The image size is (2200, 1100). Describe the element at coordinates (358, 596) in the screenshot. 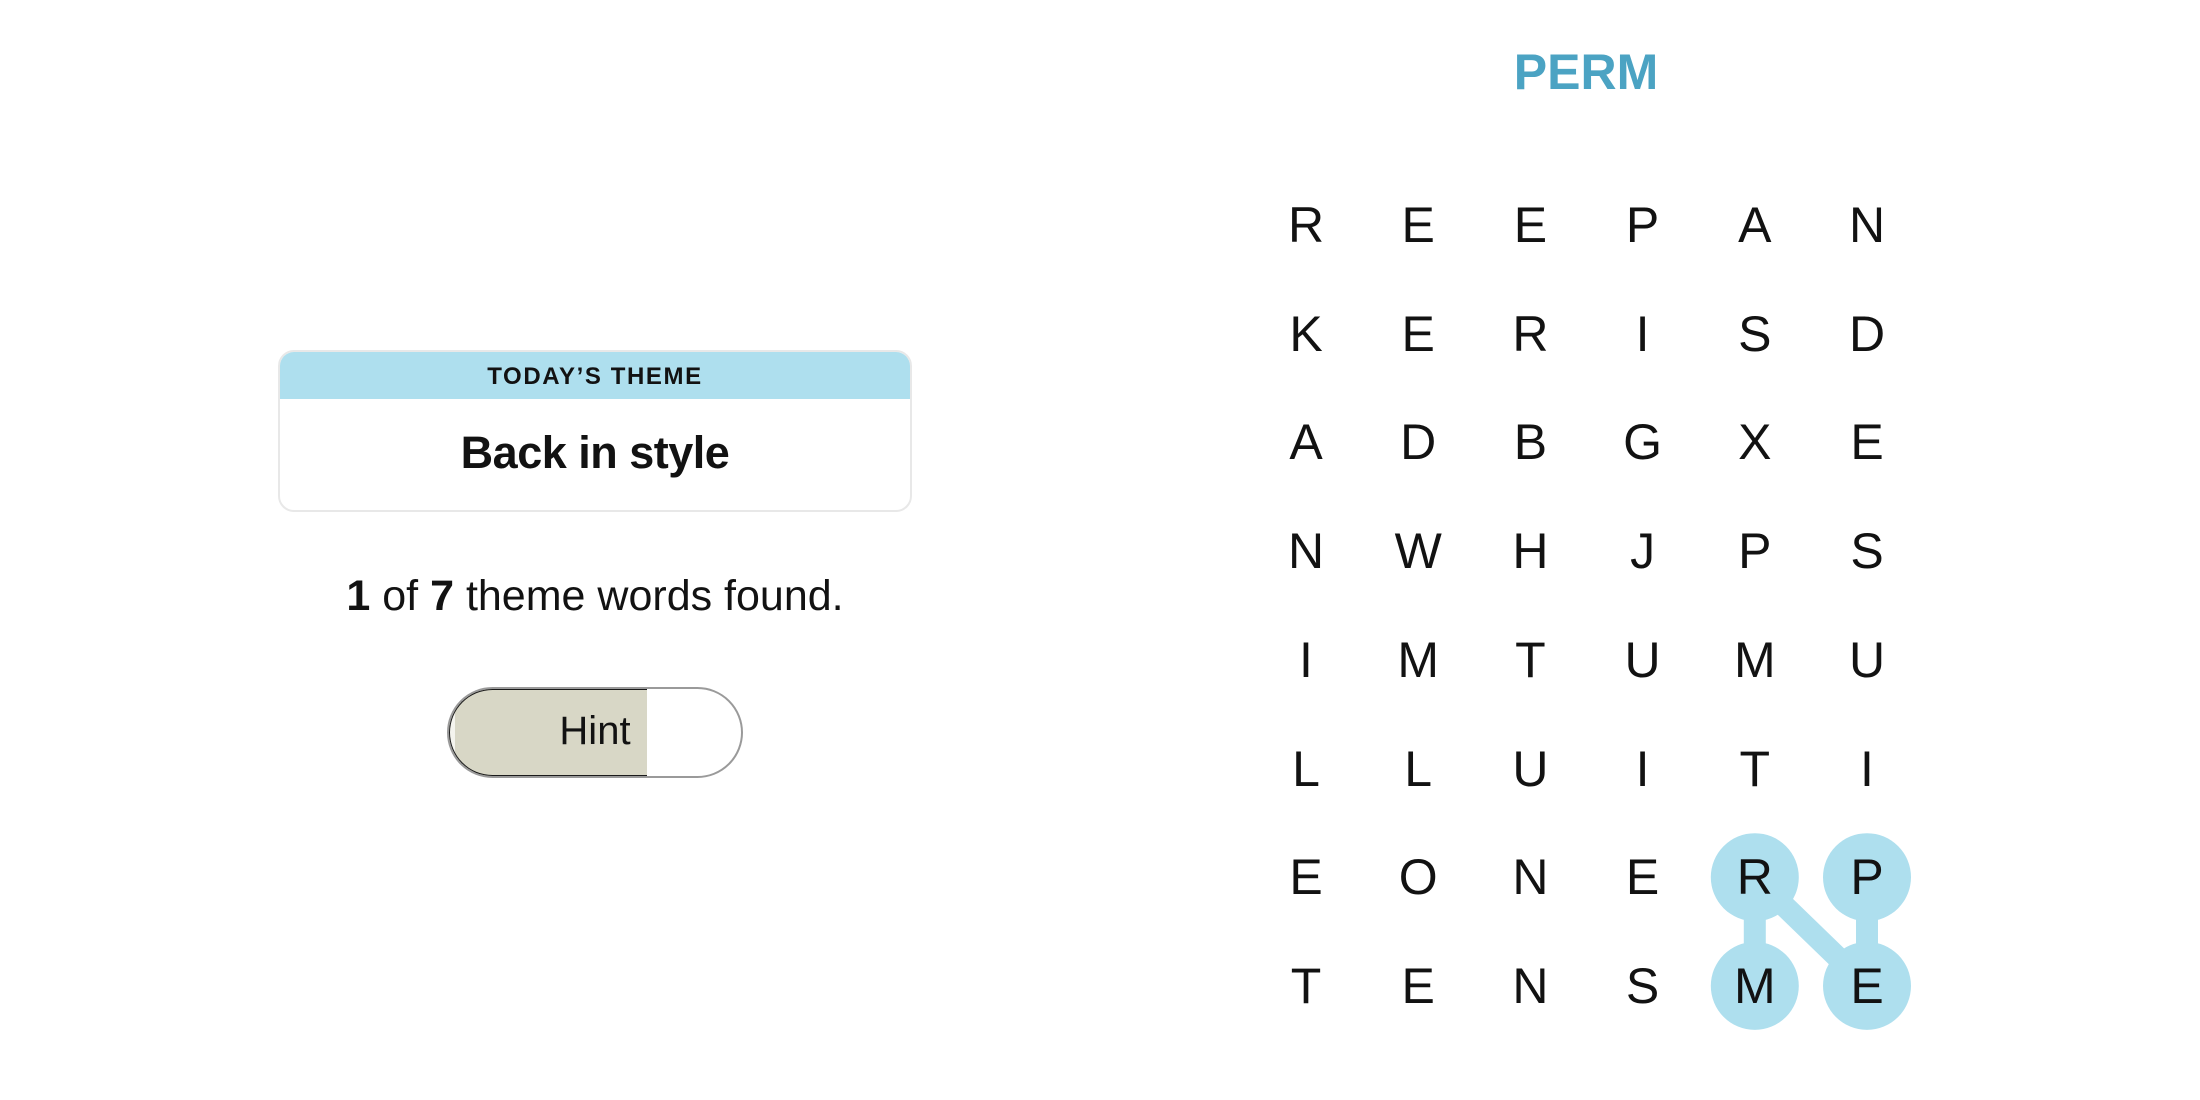

I see `found-count: 1` at that location.